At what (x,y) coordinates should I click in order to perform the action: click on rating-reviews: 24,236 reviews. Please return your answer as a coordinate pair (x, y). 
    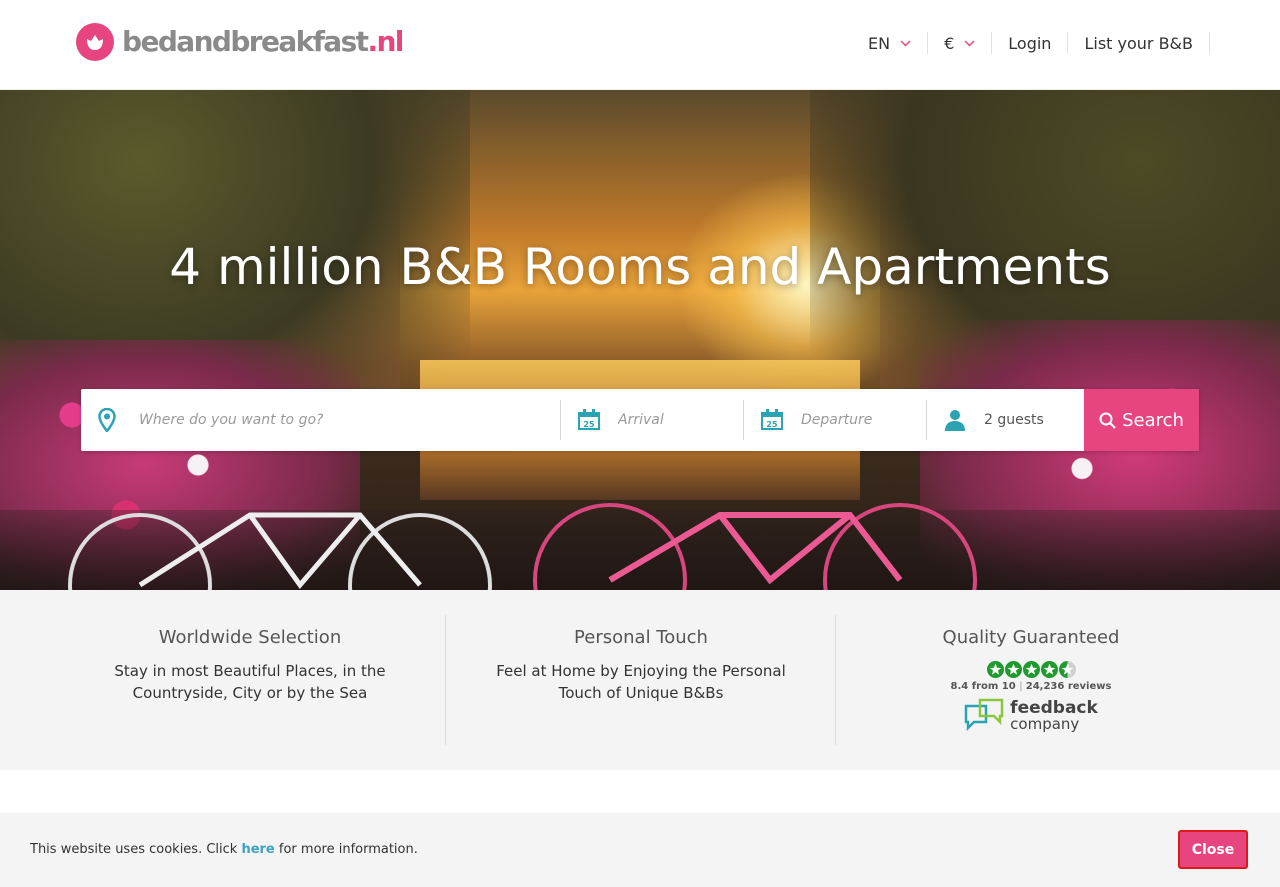
    Looking at the image, I should click on (1068, 686).